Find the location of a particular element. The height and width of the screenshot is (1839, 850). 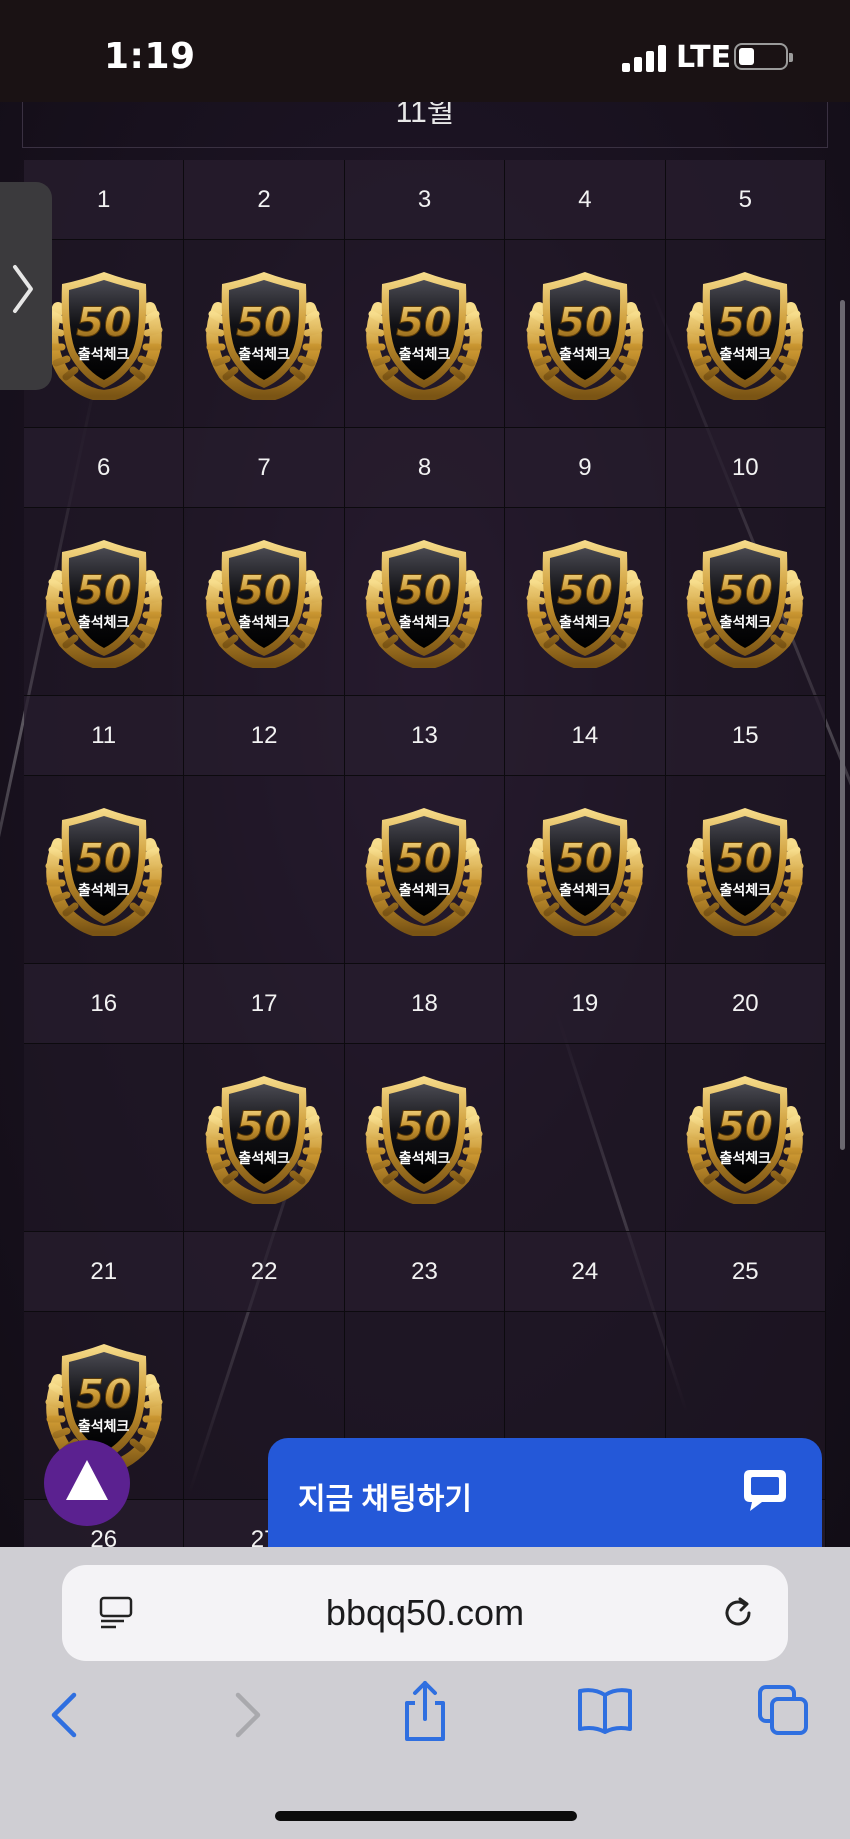

calendar-day-cell: 9 50 출석체크 is located at coordinates (585, 562).